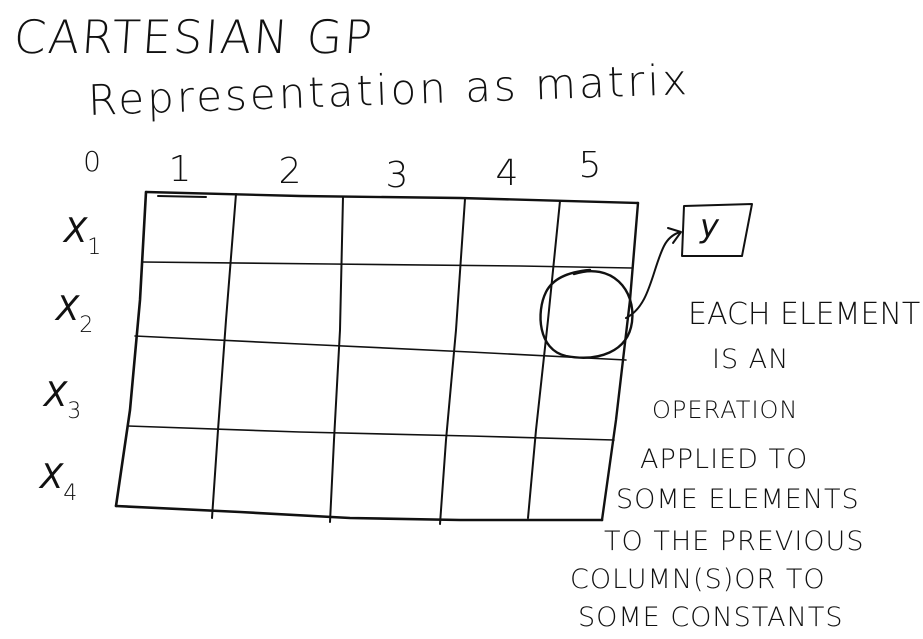  What do you see at coordinates (738, 499) in the screenshot?
I see `note-line: SOME ELEMENTS` at bounding box center [738, 499].